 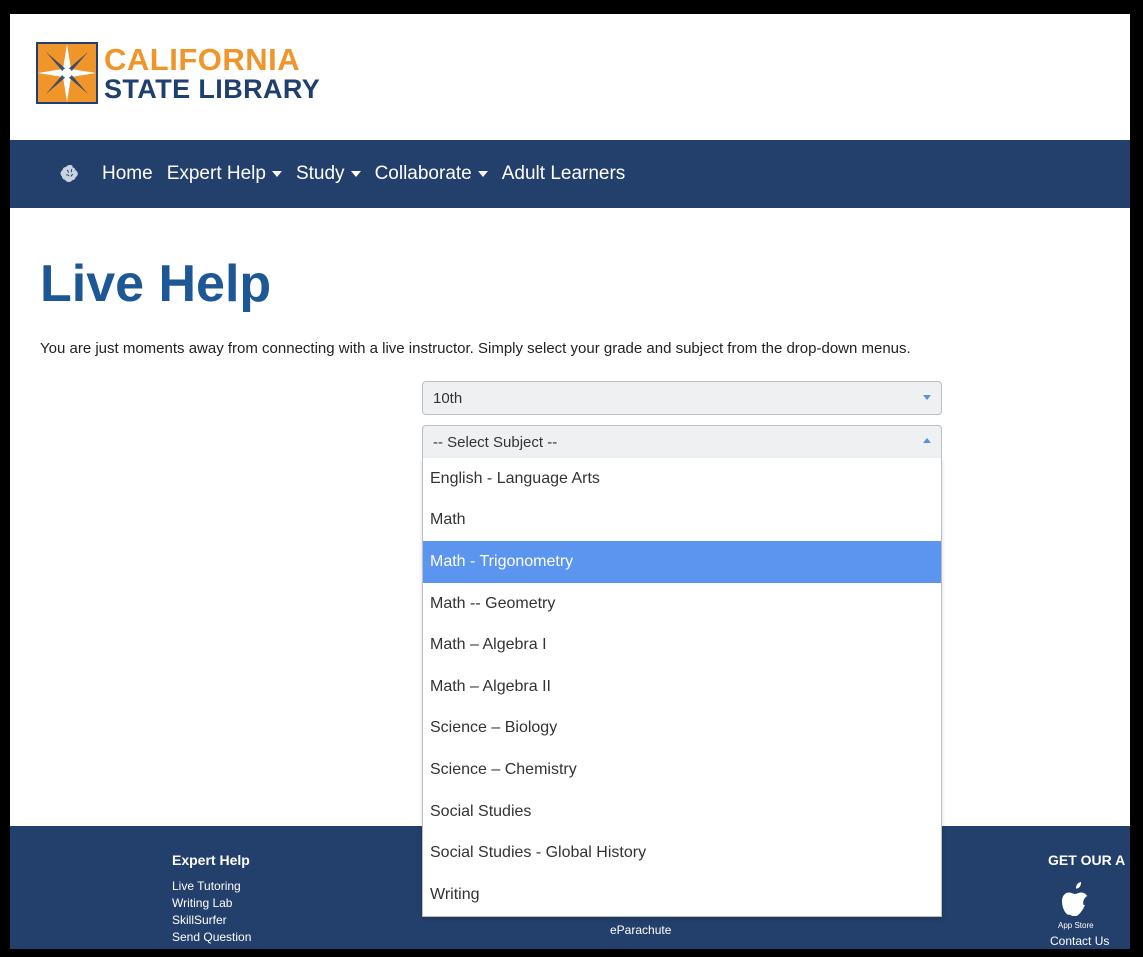 I want to click on subject-option: Math, so click(x=682, y=521).